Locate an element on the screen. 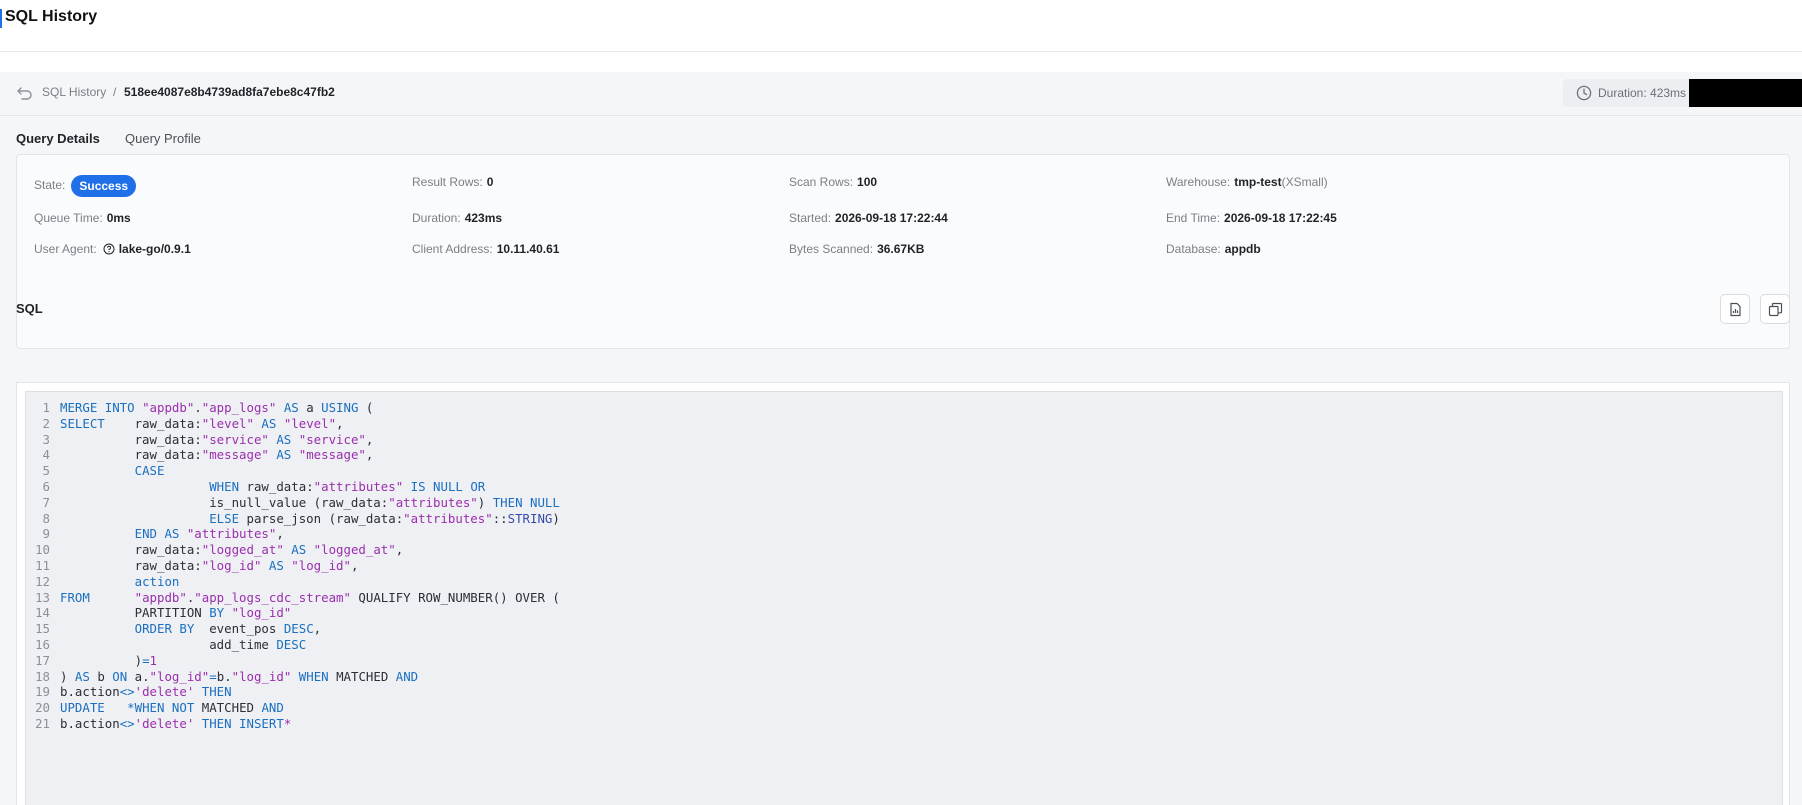 The height and width of the screenshot is (805, 1802). tab-query-details: Query Details is located at coordinates (58, 138).